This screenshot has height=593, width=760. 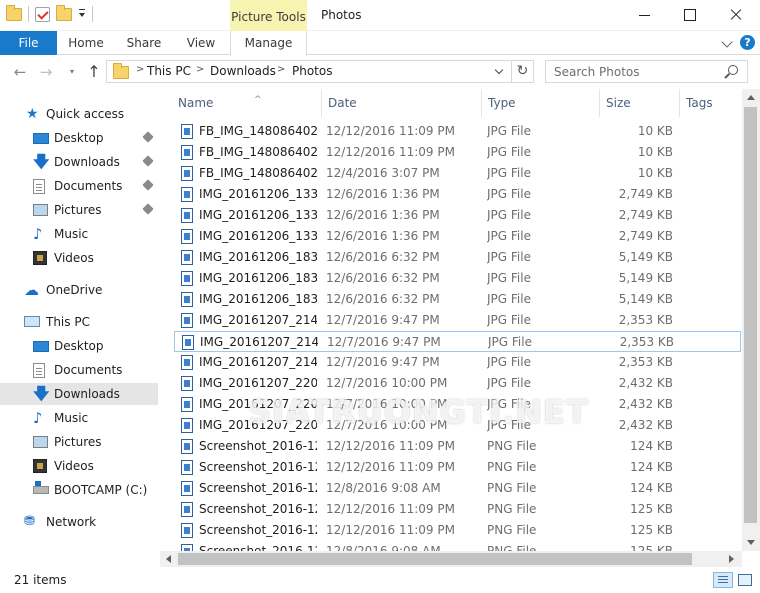 What do you see at coordinates (79, 322) in the screenshot?
I see `sidebar-item-this-pc: This PC` at bounding box center [79, 322].